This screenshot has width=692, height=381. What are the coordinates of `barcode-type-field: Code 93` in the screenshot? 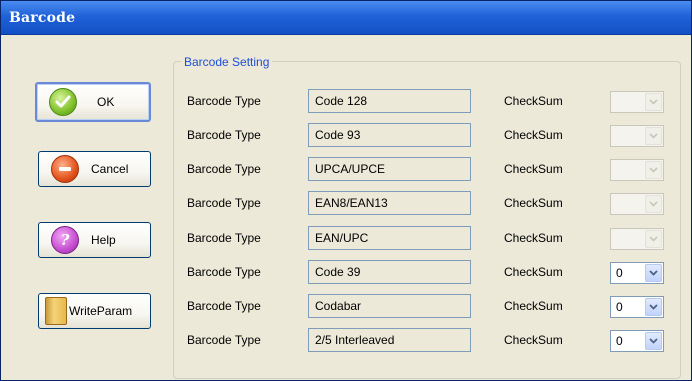 It's located at (389, 135).